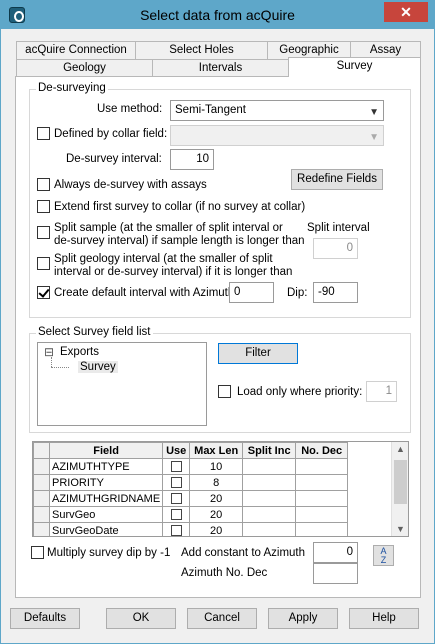  What do you see at coordinates (406, 12) in the screenshot?
I see `close-button: ✕` at bounding box center [406, 12].